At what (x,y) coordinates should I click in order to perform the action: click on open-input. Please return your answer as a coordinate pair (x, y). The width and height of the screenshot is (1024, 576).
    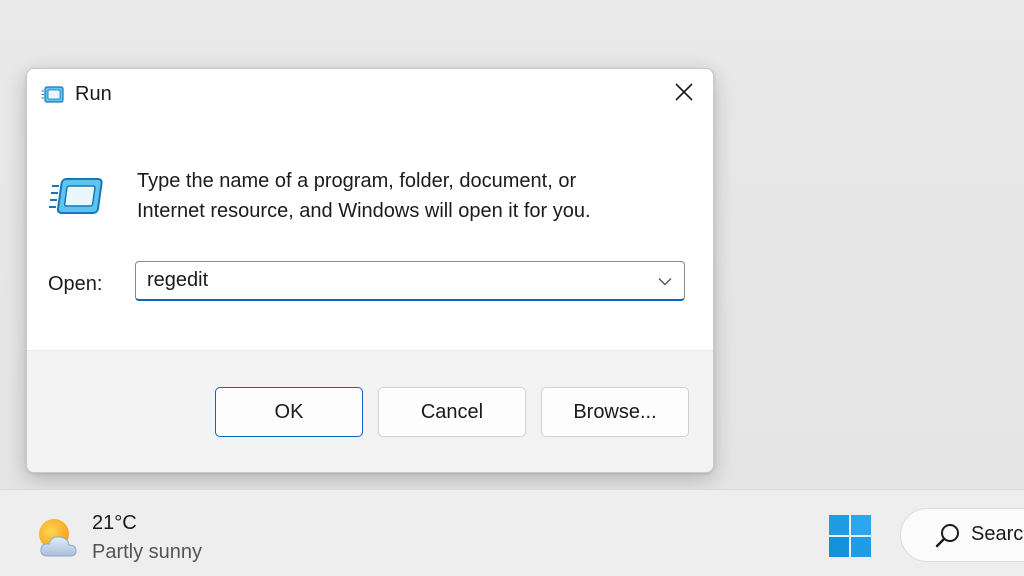
    Looking at the image, I should click on (386, 280).